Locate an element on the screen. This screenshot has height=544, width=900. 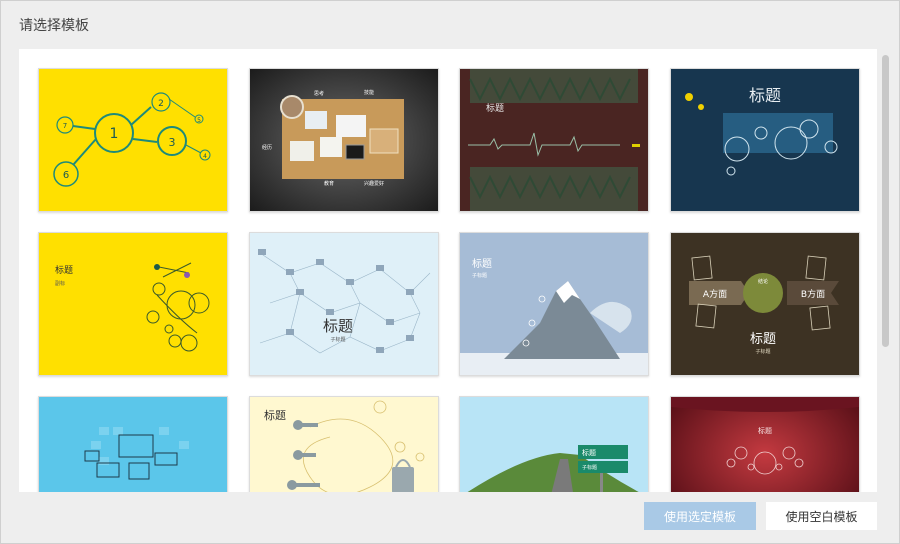
svg-text: 兴趣爱好 is located at coordinates (374, 183).